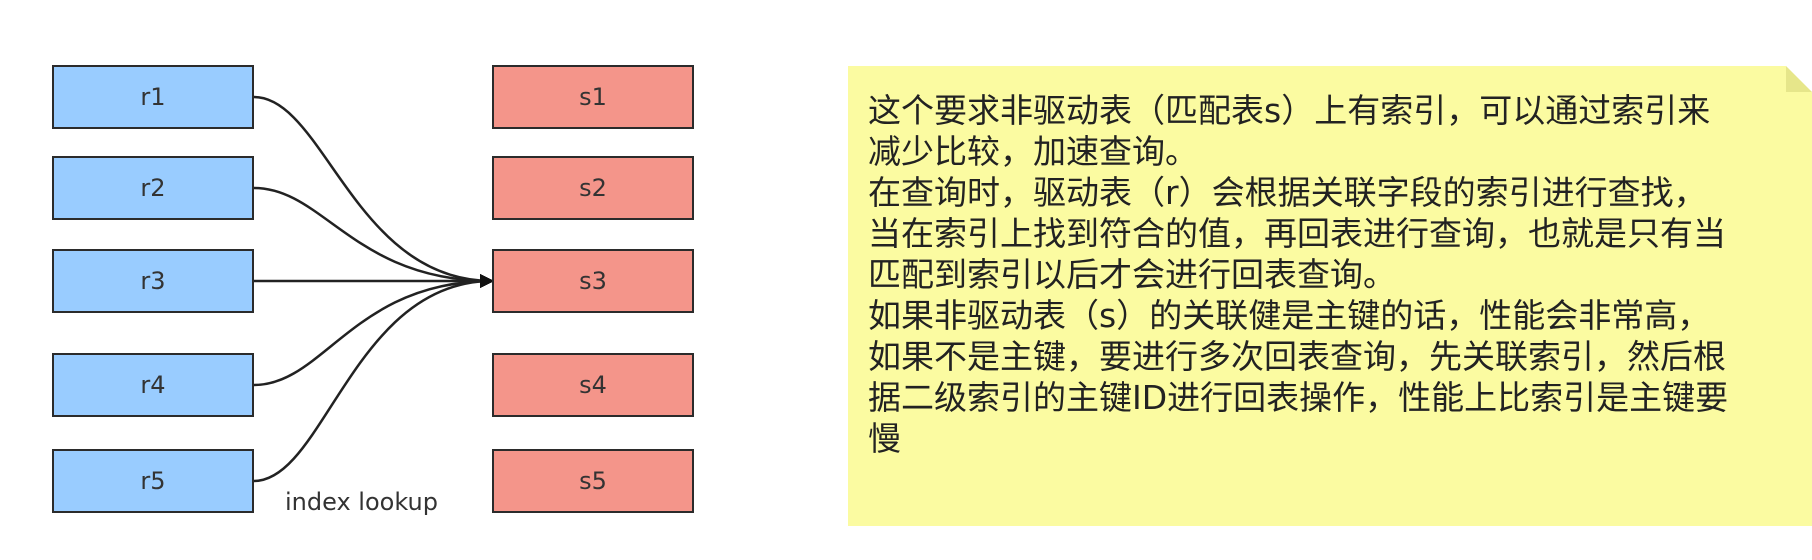  Describe the element at coordinates (373, 237) in the screenshot. I see `edge-r2-s3` at that location.